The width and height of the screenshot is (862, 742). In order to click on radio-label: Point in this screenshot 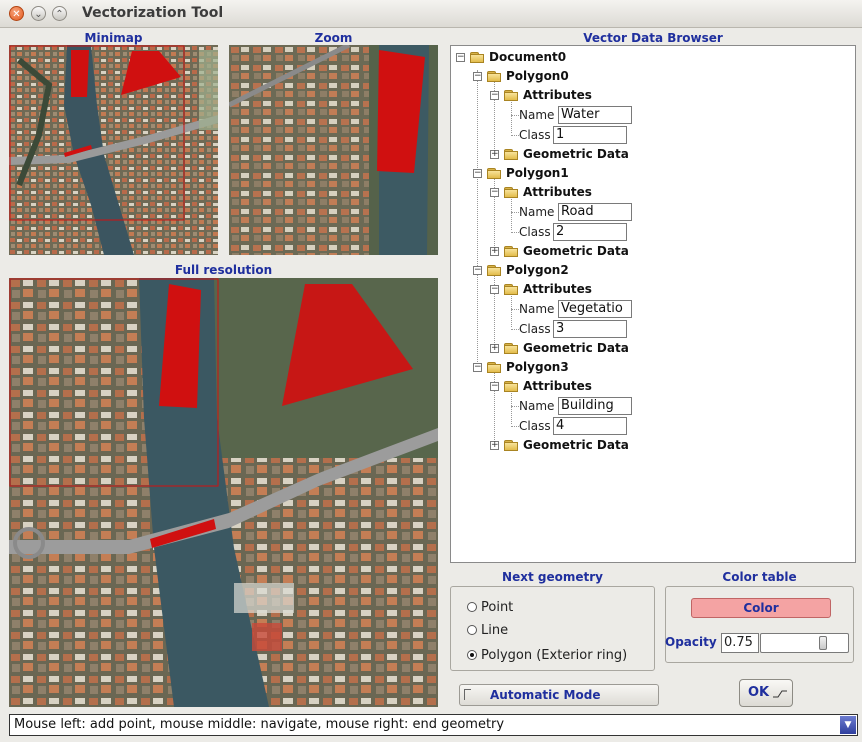, I will do `click(497, 607)`.